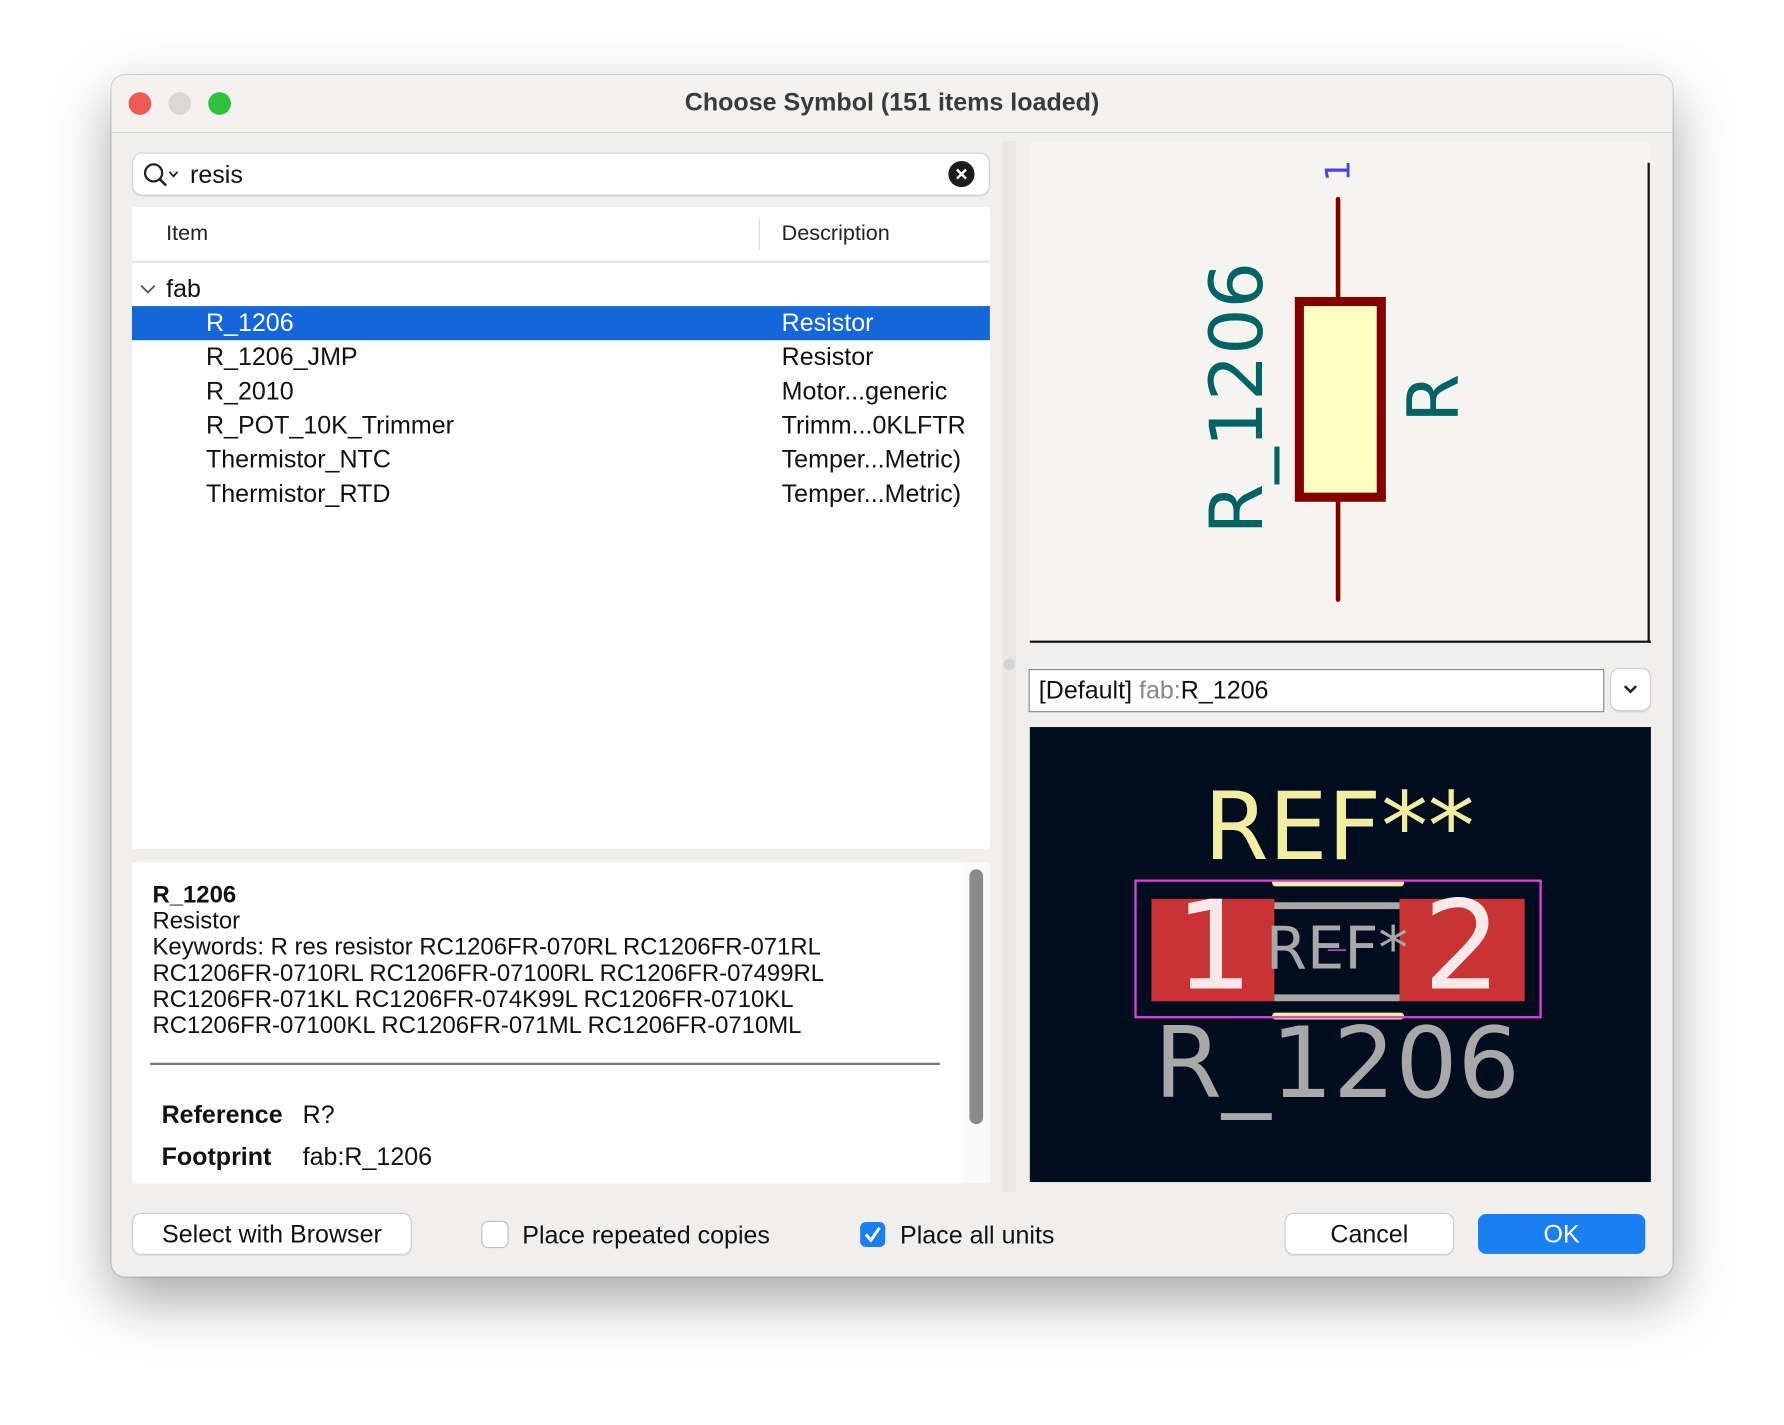  I want to click on details-divider, so click(545, 1063).